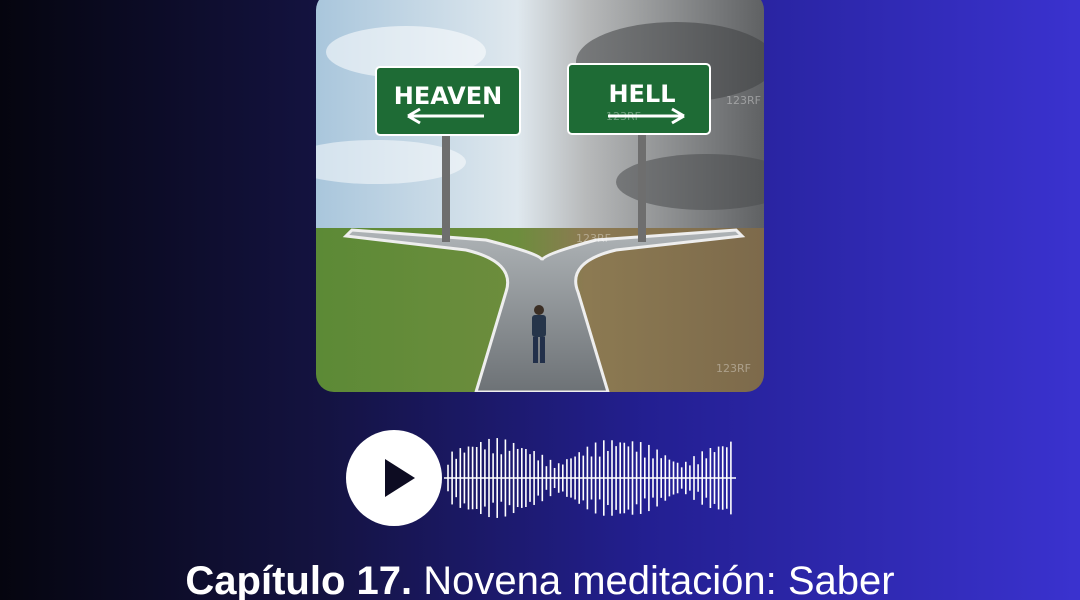 Image resolution: width=1080 pixels, height=600 pixels. I want to click on episode-title: Capítulo 17. Novena meditación: Saber, so click(540, 578).